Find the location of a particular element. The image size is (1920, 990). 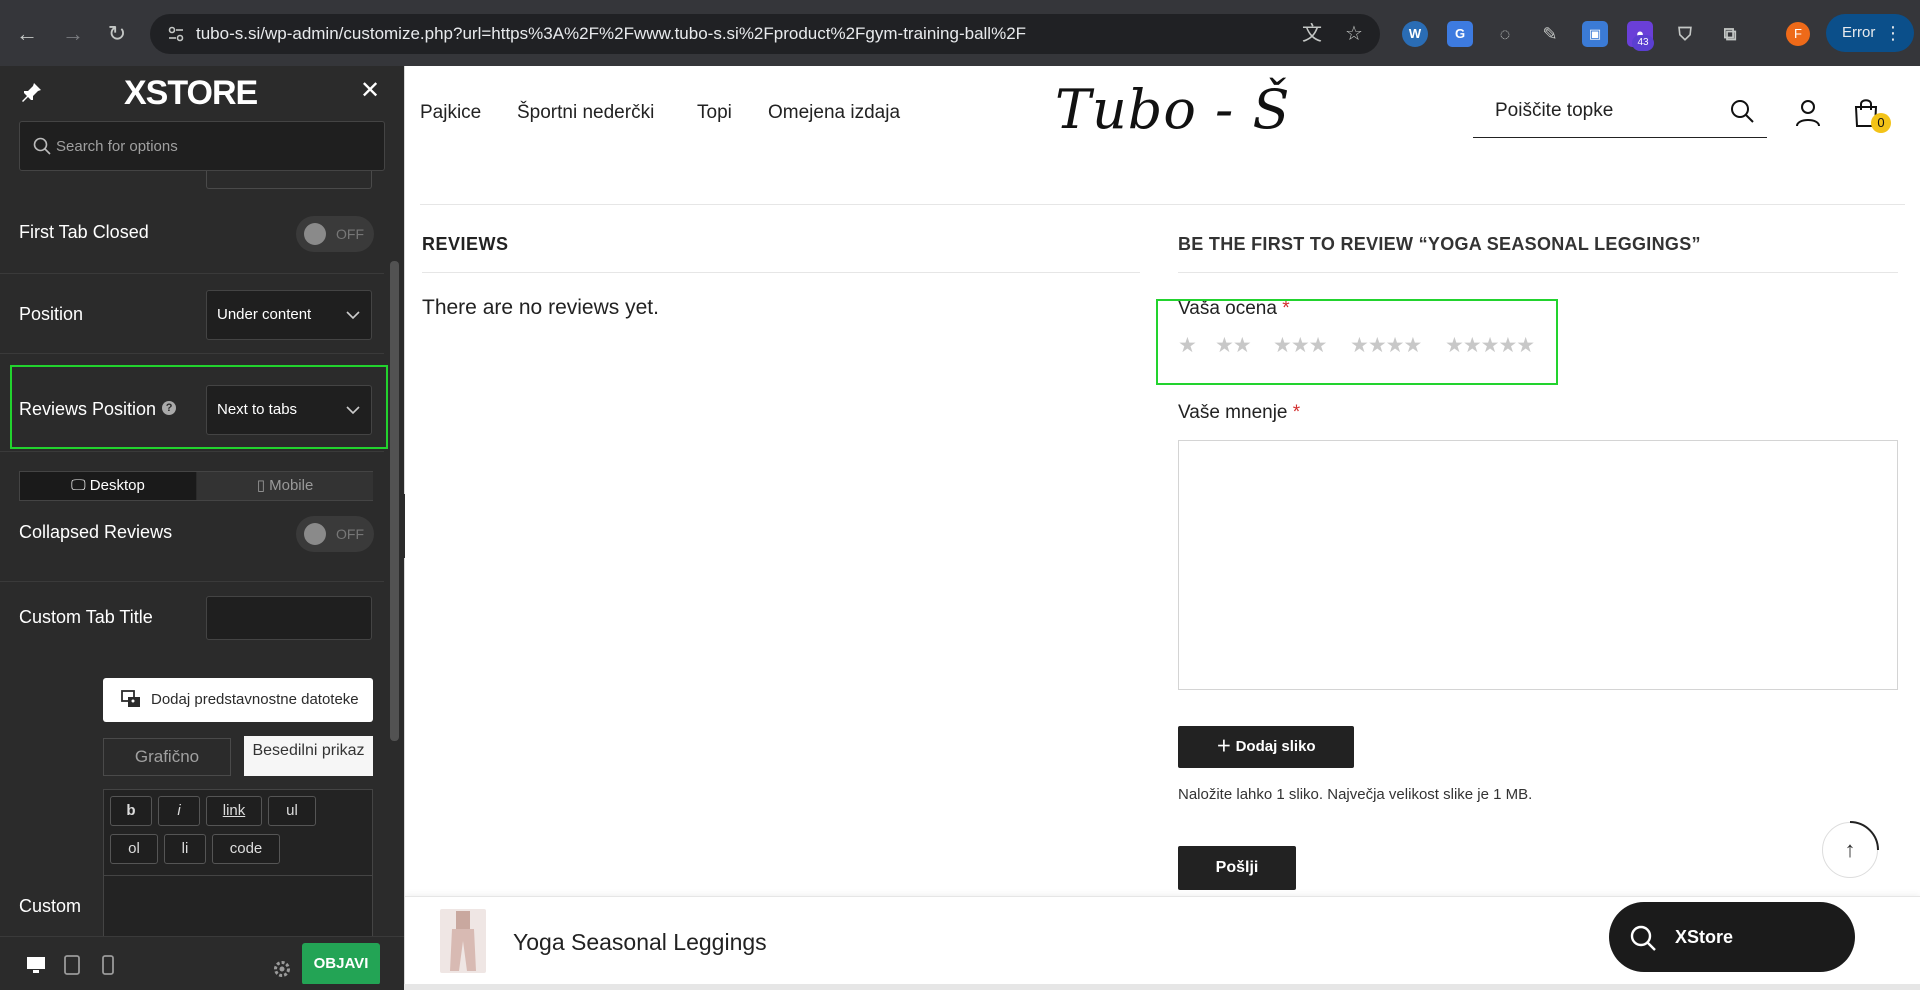

add-image-button: ＋ Dodaj sliko is located at coordinates (1266, 747).